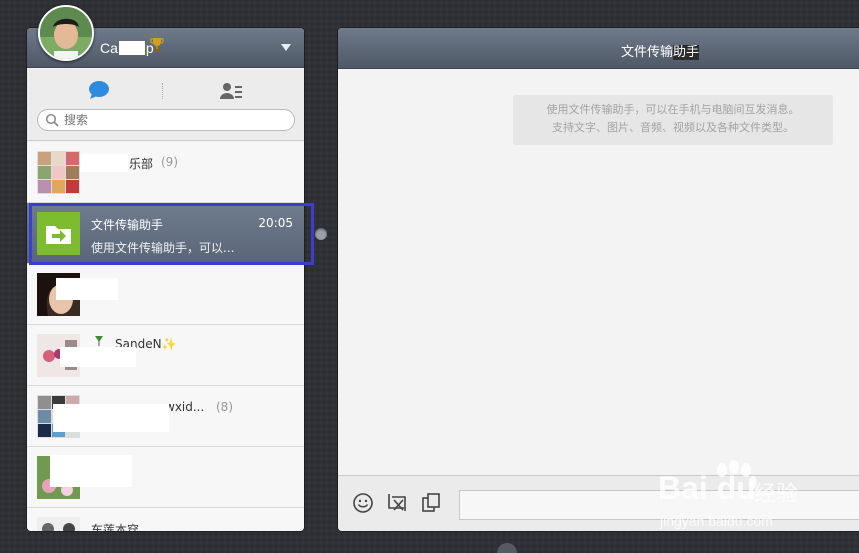 The image size is (859, 553). I want to click on search-input, so click(174, 120).